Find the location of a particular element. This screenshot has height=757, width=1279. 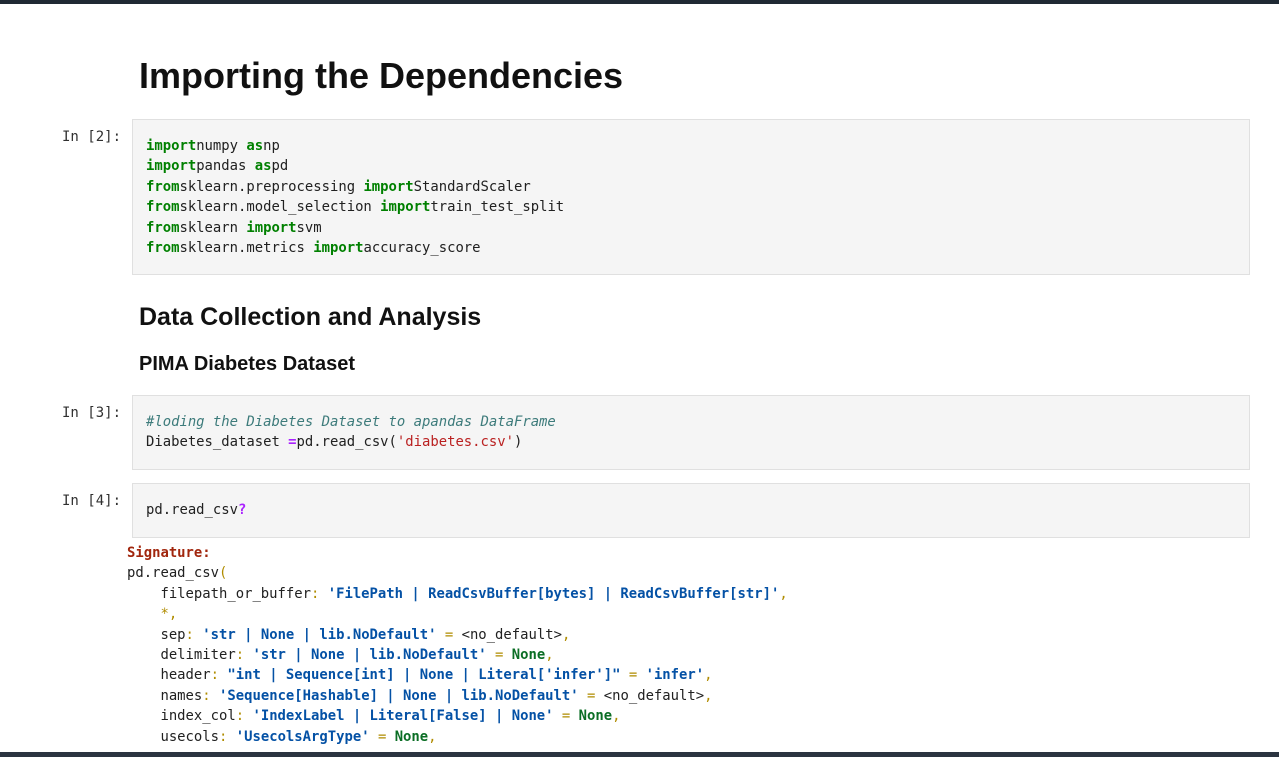

cell-prompt-2: In [2]: is located at coordinates (92, 137).